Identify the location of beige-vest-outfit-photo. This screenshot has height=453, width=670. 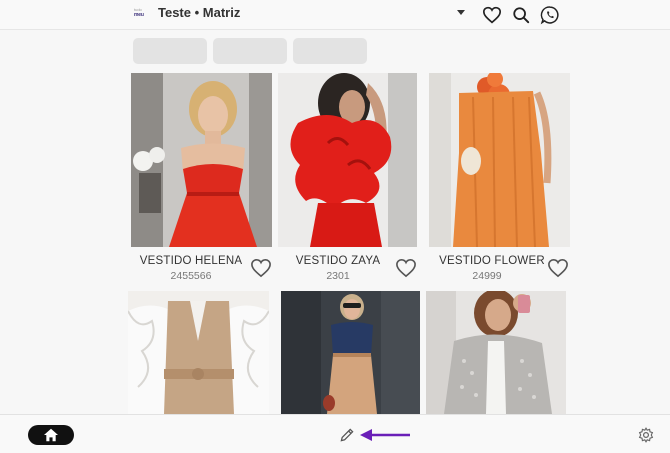
(198, 352).